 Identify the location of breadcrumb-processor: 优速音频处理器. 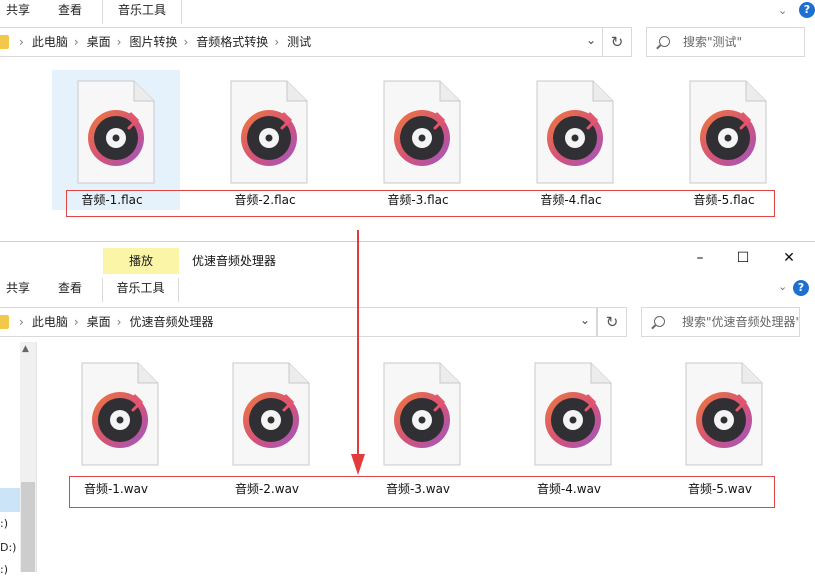
(171, 322).